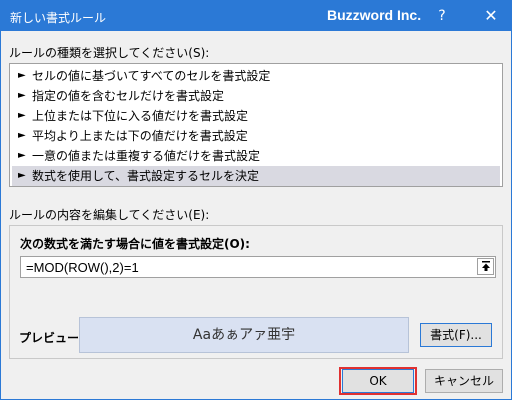 This screenshot has height=400, width=512. What do you see at coordinates (109, 53) in the screenshot?
I see `rule-type-label: ルールの種類を選択してください(S):` at bounding box center [109, 53].